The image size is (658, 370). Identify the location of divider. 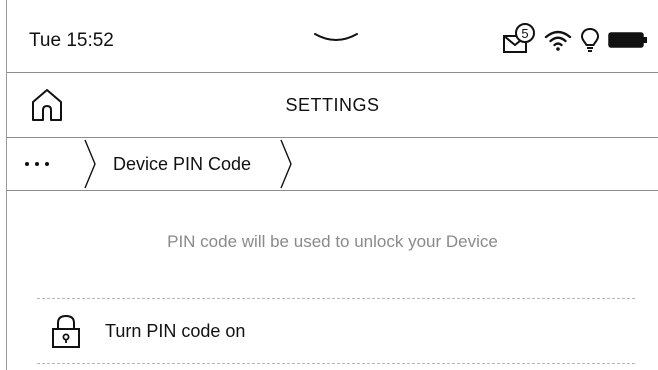
(336, 363).